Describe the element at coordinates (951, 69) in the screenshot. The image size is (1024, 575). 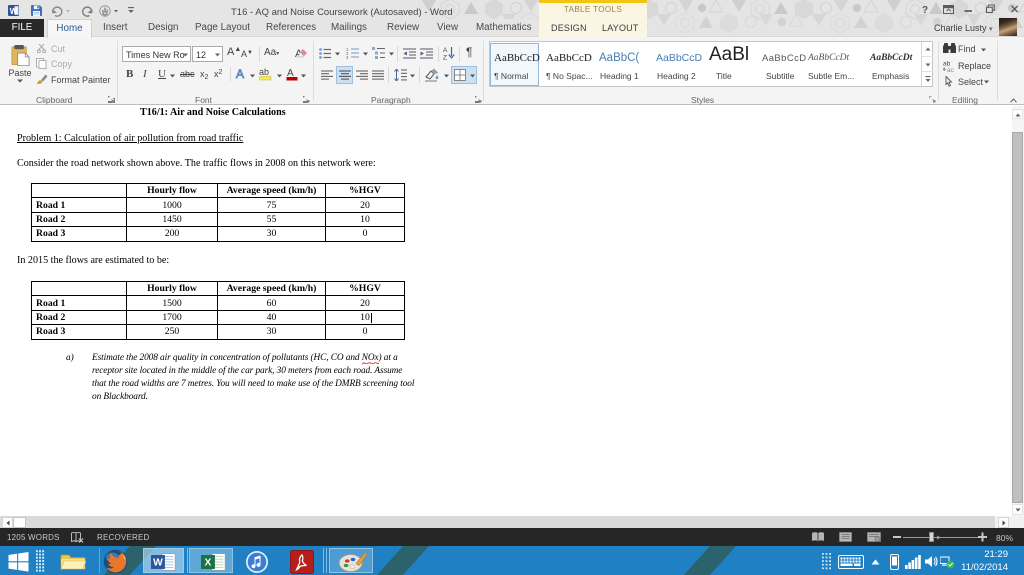
I see `svg-text: ac` at that location.